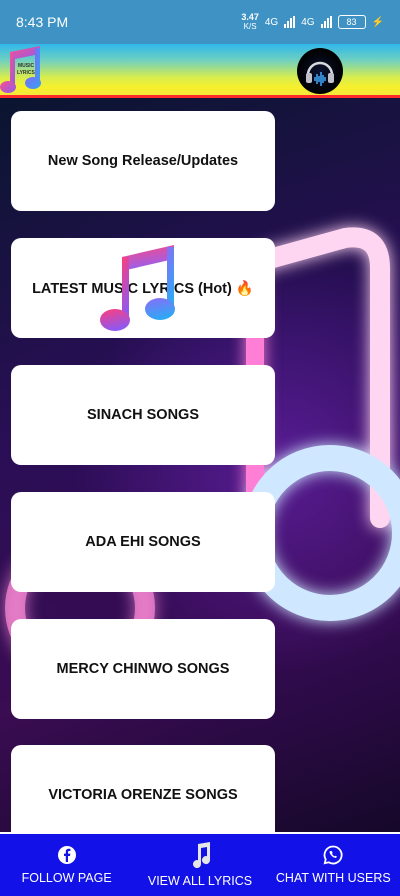  Describe the element at coordinates (200, 881) in the screenshot. I see `nav-view-all-lyrics-label: VIEW ALL LYRICS` at that location.